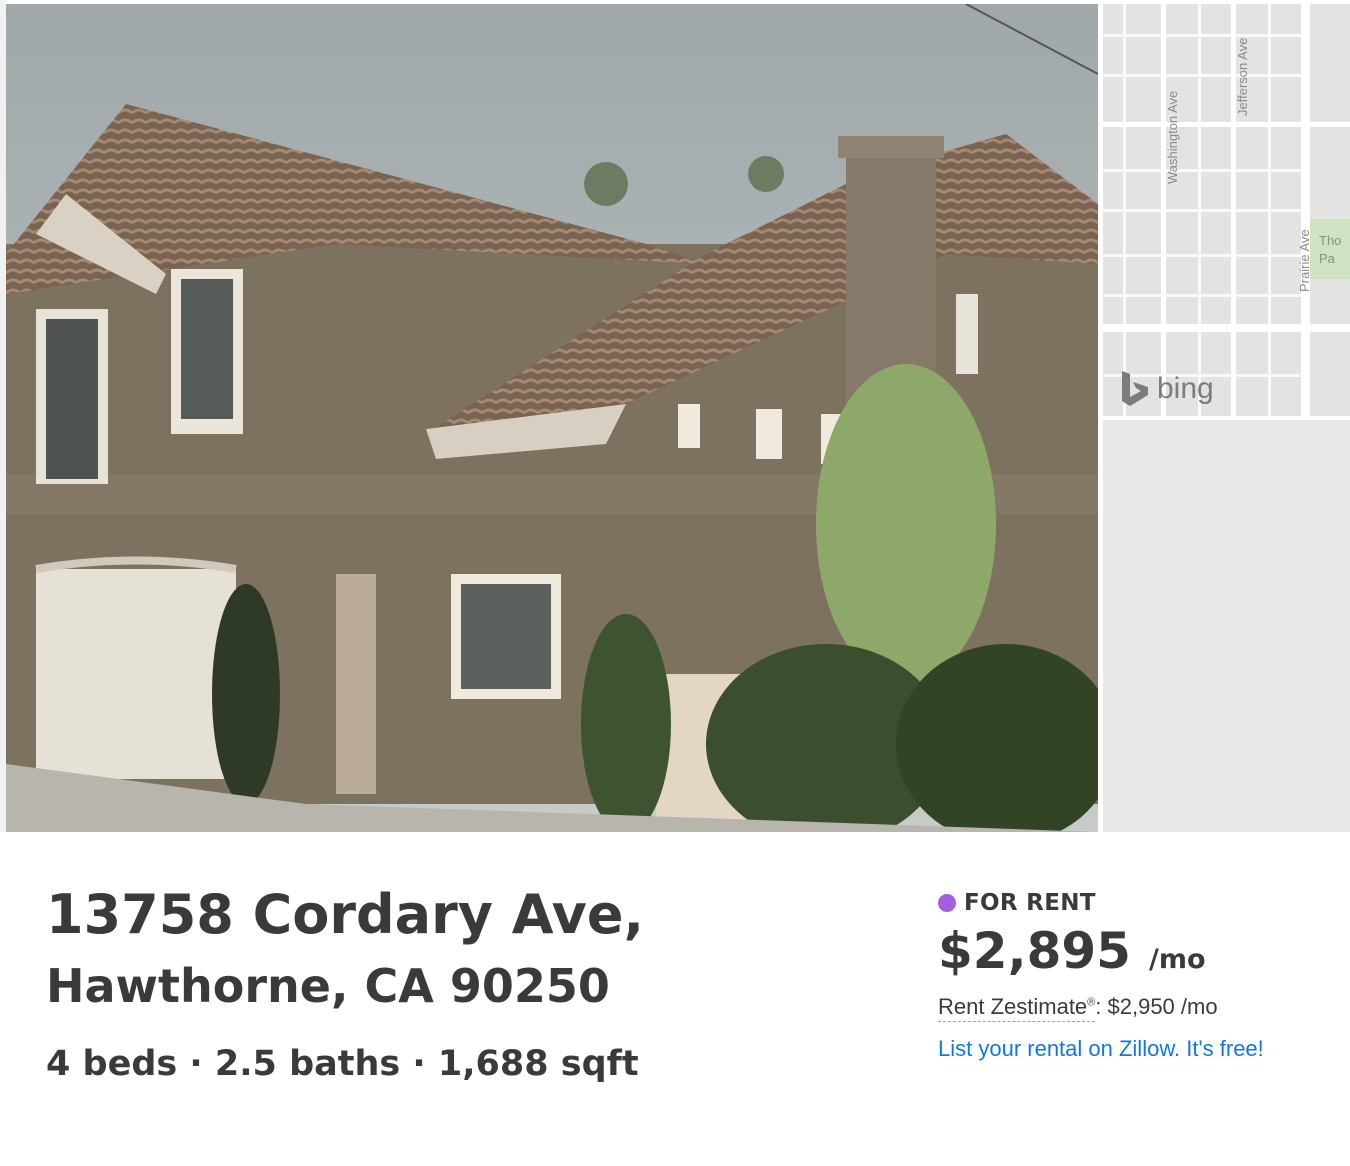  What do you see at coordinates (1330, 240) in the screenshot?
I see `map-park-label-line: Tho` at bounding box center [1330, 240].